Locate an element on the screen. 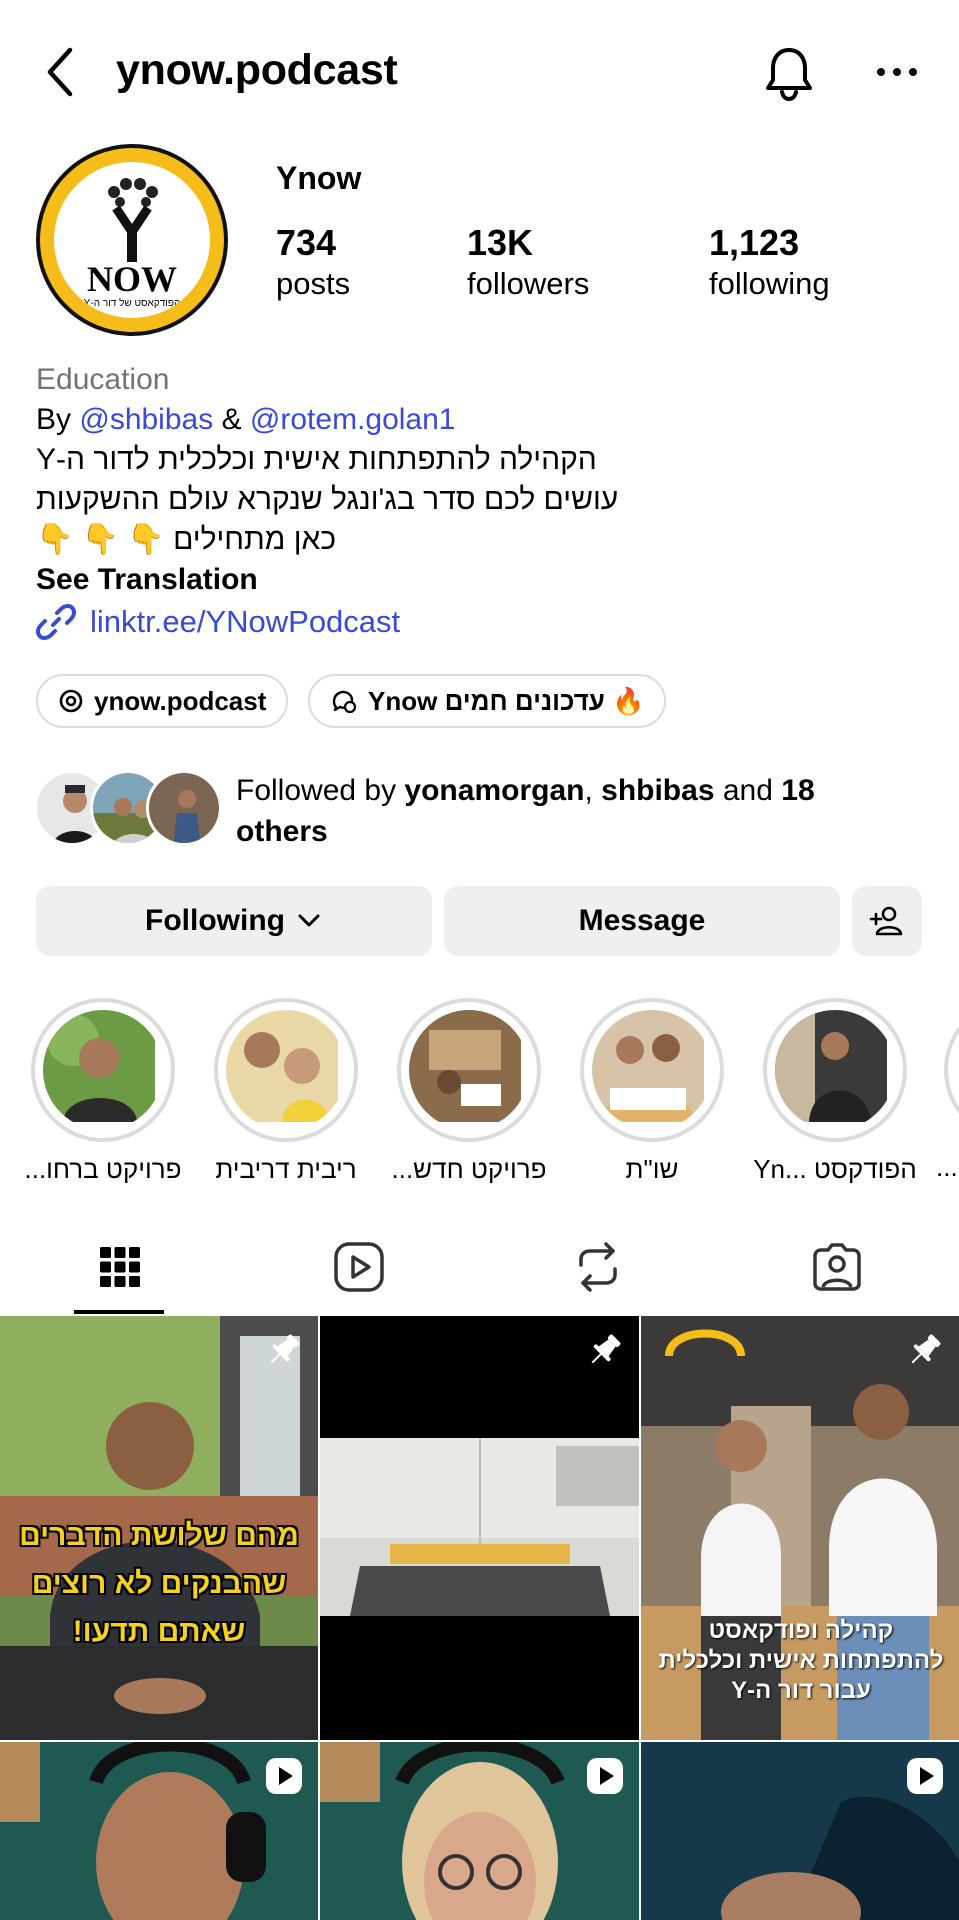  threads-icon is located at coordinates (71, 701).